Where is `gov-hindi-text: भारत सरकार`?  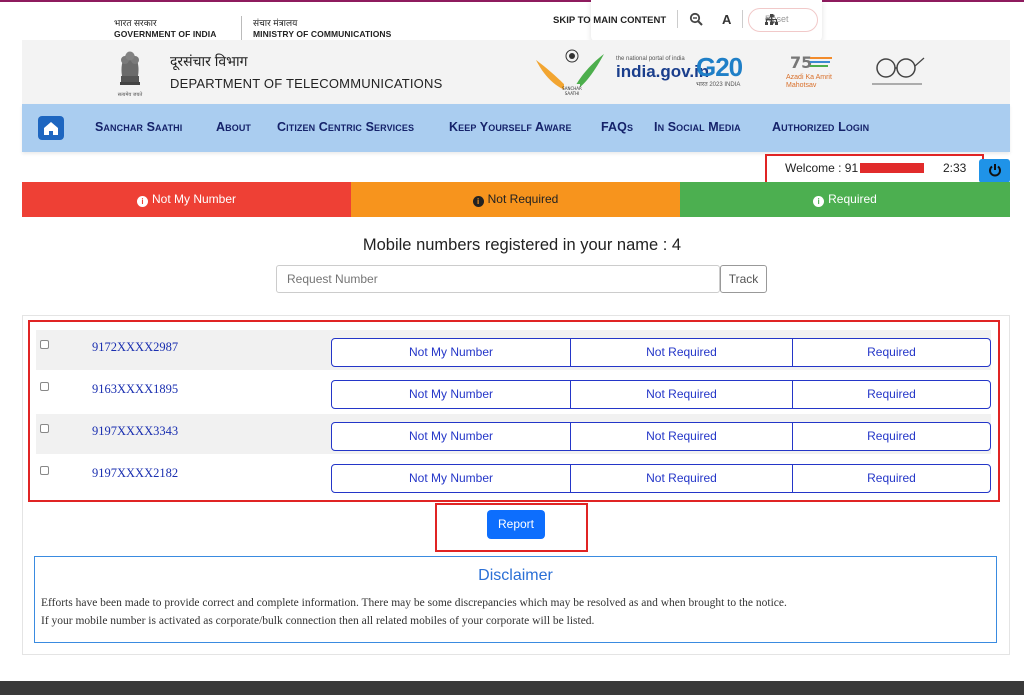 gov-hindi-text: भारत सरकार is located at coordinates (135, 23).